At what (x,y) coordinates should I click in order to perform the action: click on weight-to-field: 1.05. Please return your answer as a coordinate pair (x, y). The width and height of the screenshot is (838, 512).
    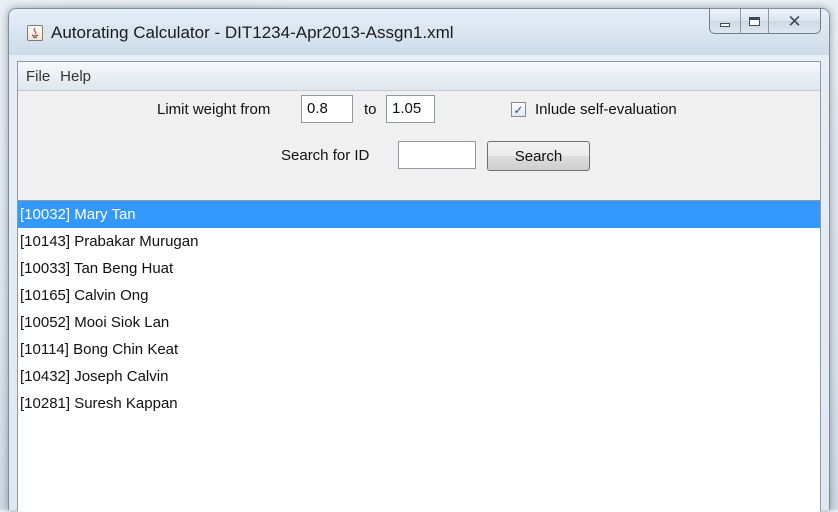
    Looking at the image, I should click on (410, 109).